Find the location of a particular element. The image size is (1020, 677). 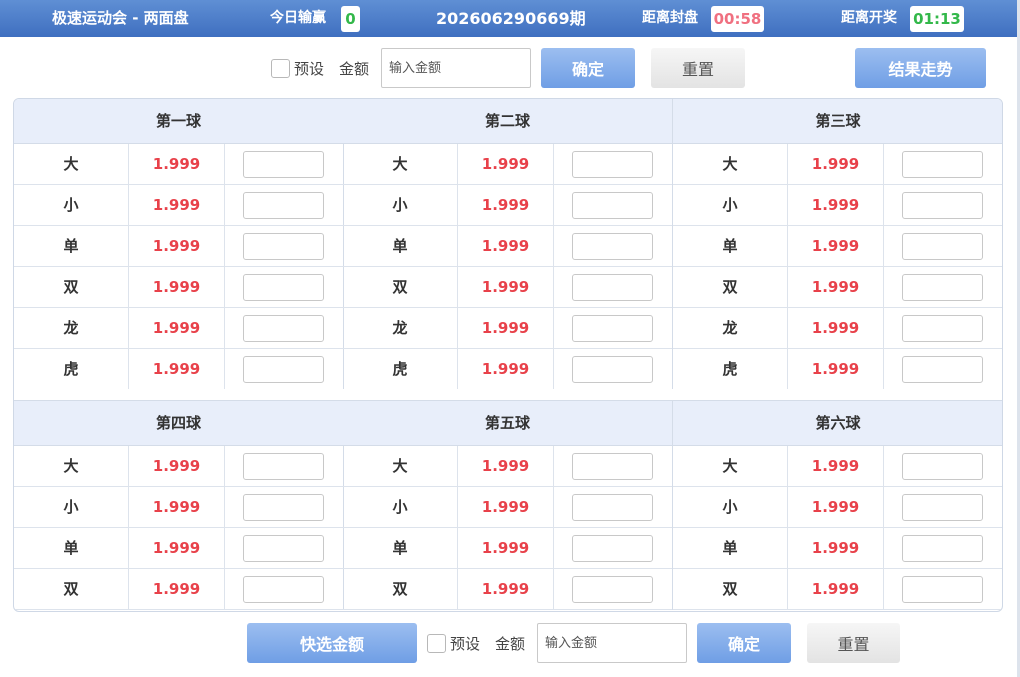

ball-4-header: 第四球 is located at coordinates (178, 423).